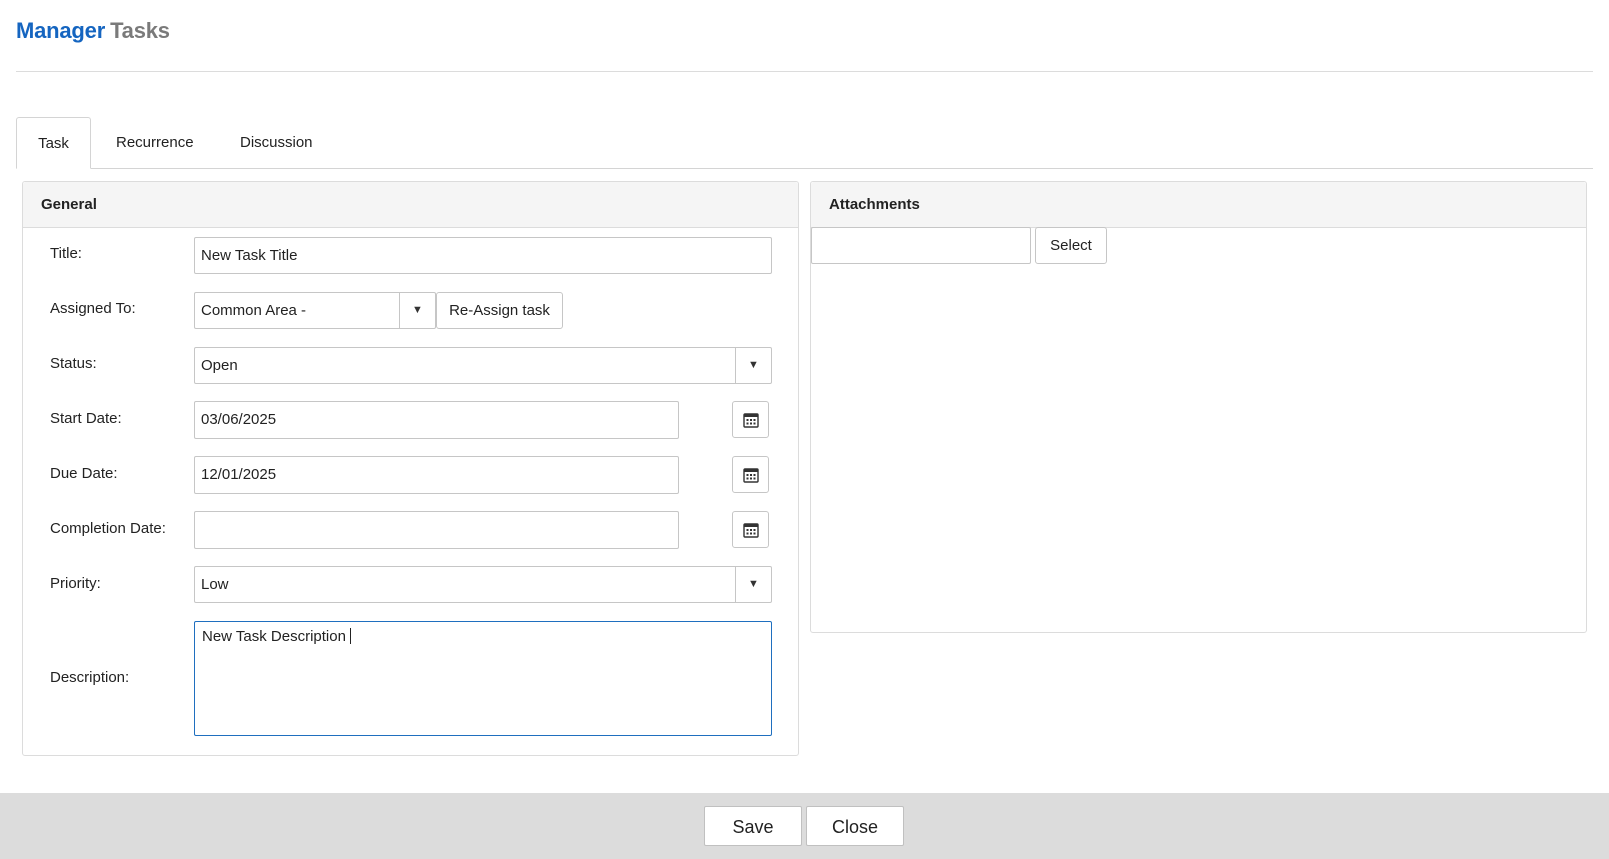 The width and height of the screenshot is (1609, 859). What do you see at coordinates (249, 255) in the screenshot?
I see `title-value: New Task Title` at bounding box center [249, 255].